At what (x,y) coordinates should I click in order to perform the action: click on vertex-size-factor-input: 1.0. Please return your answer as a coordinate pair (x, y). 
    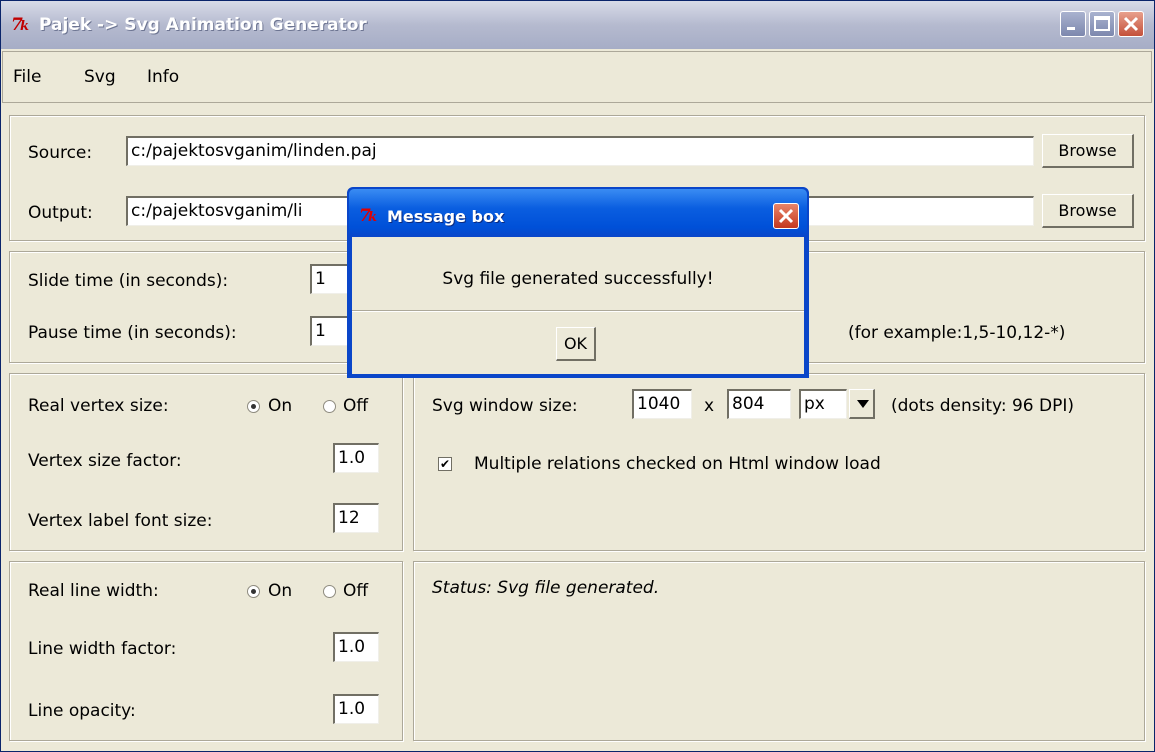
    Looking at the image, I should click on (356, 458).